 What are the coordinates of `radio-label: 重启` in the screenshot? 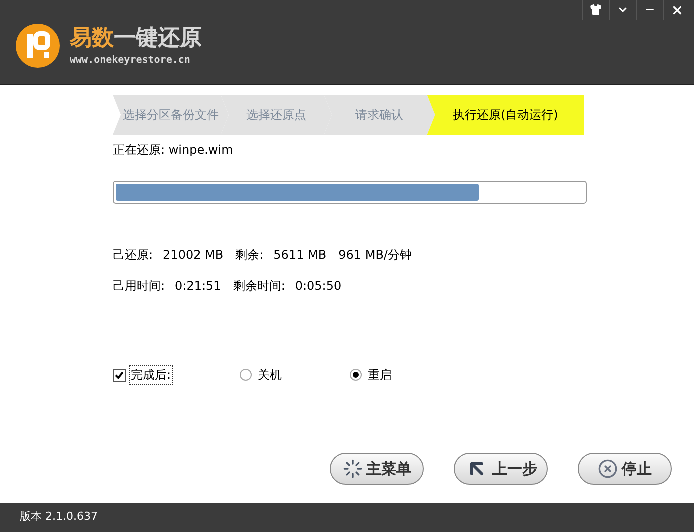 It's located at (380, 375).